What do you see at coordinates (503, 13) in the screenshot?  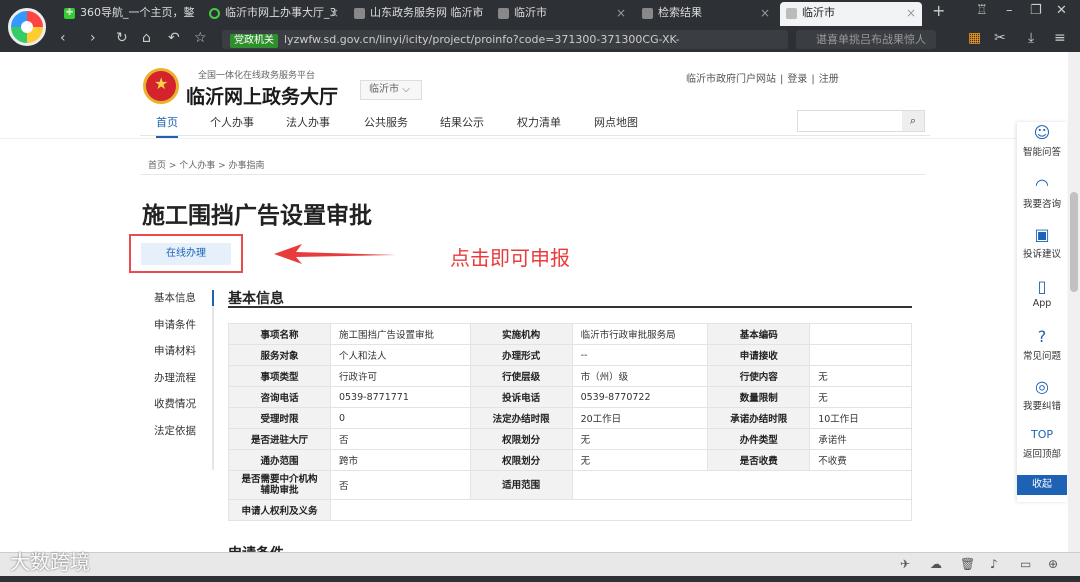 I see `page-icon` at bounding box center [503, 13].